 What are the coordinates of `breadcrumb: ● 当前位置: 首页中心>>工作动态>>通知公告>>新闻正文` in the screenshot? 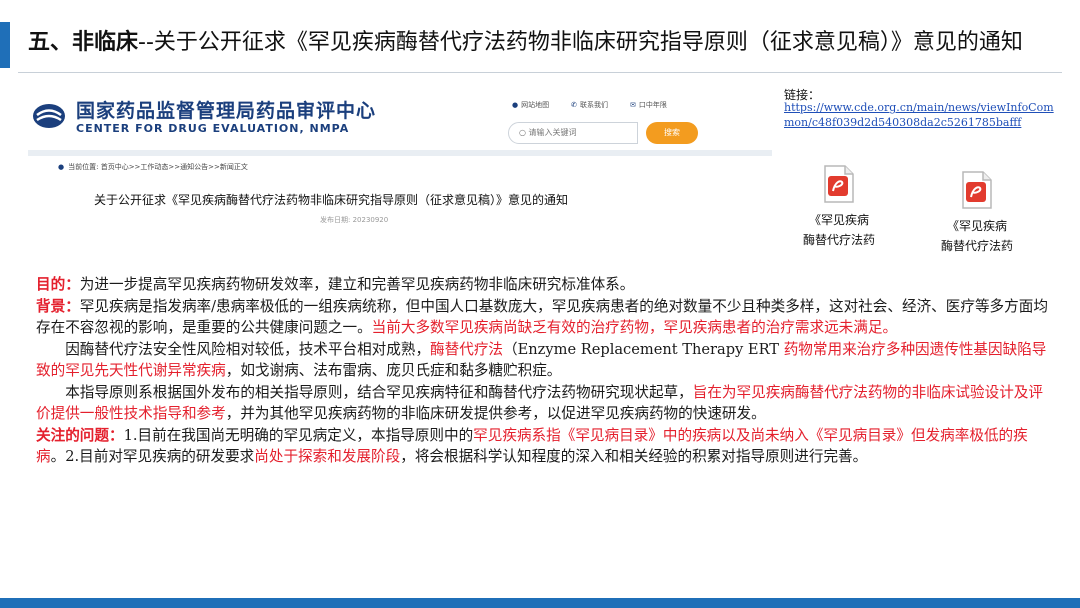 It's located at (153, 167).